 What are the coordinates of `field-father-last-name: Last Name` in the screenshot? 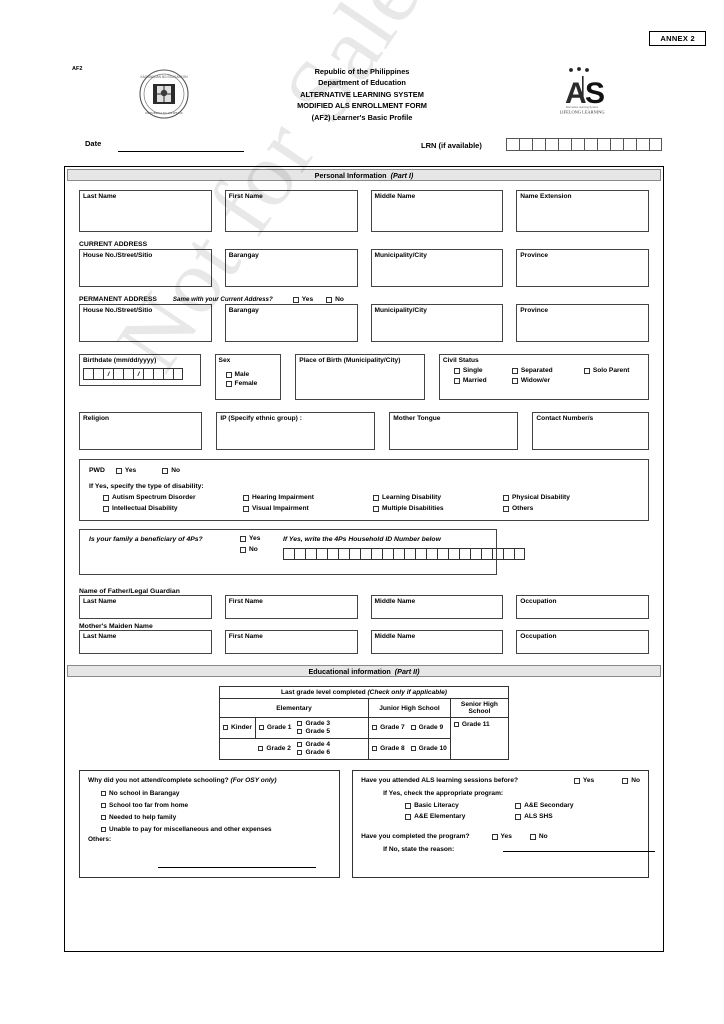 It's located at (145, 607).